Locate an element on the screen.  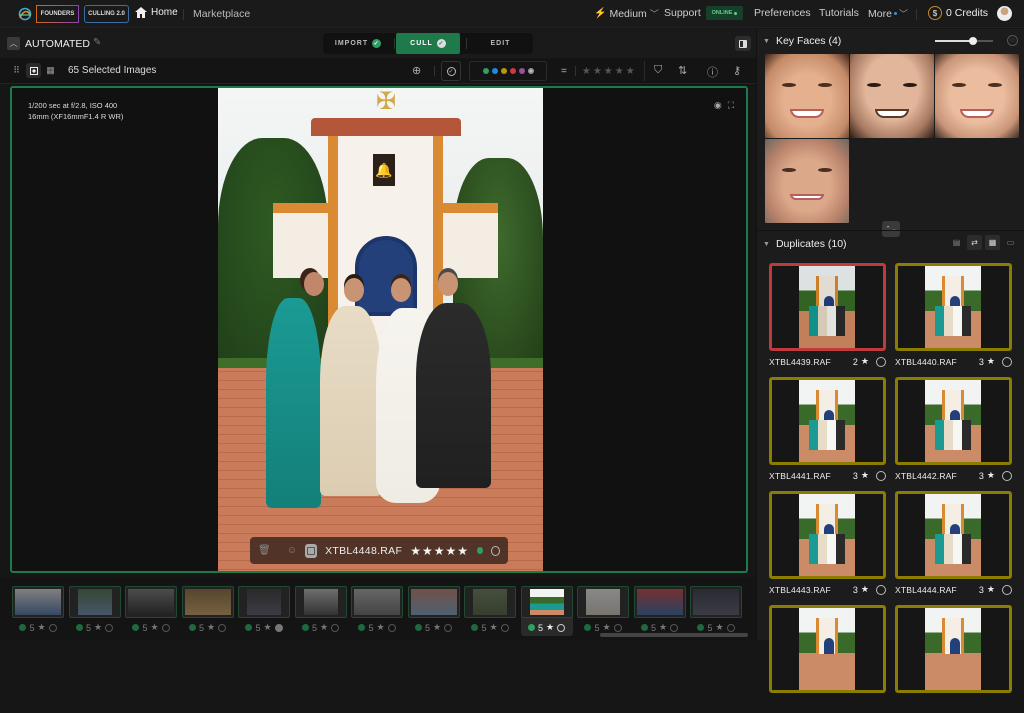
trash-icon: 🗑 is located at coordinates (264, 550).